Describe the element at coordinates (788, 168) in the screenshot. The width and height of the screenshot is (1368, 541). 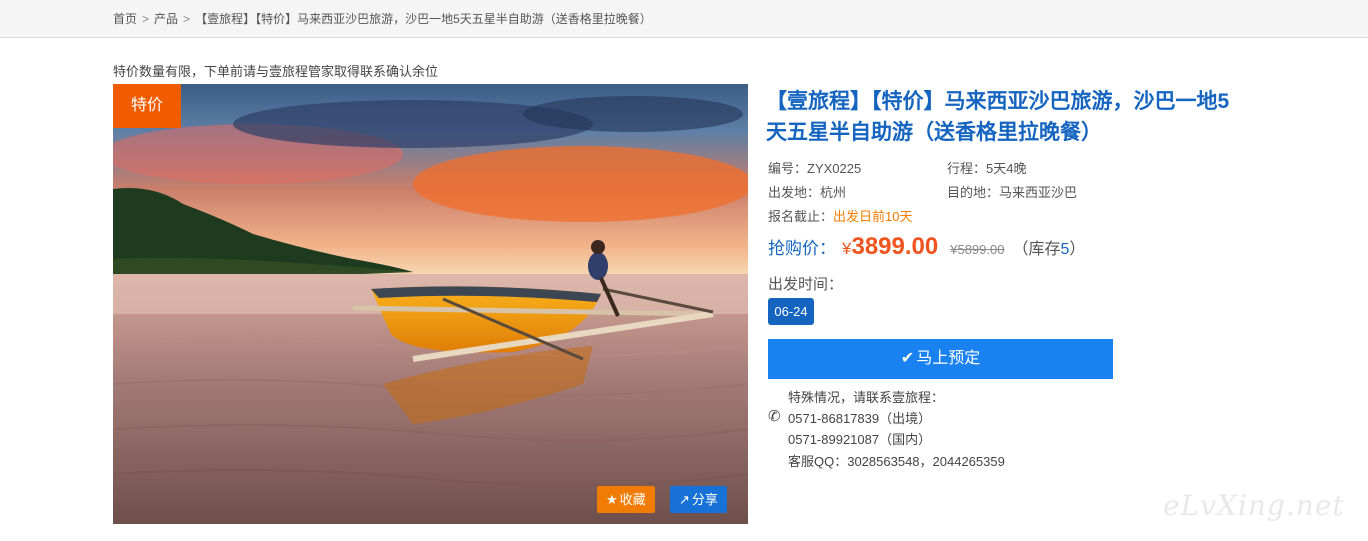
I see `product-code-label: 编号：` at that location.